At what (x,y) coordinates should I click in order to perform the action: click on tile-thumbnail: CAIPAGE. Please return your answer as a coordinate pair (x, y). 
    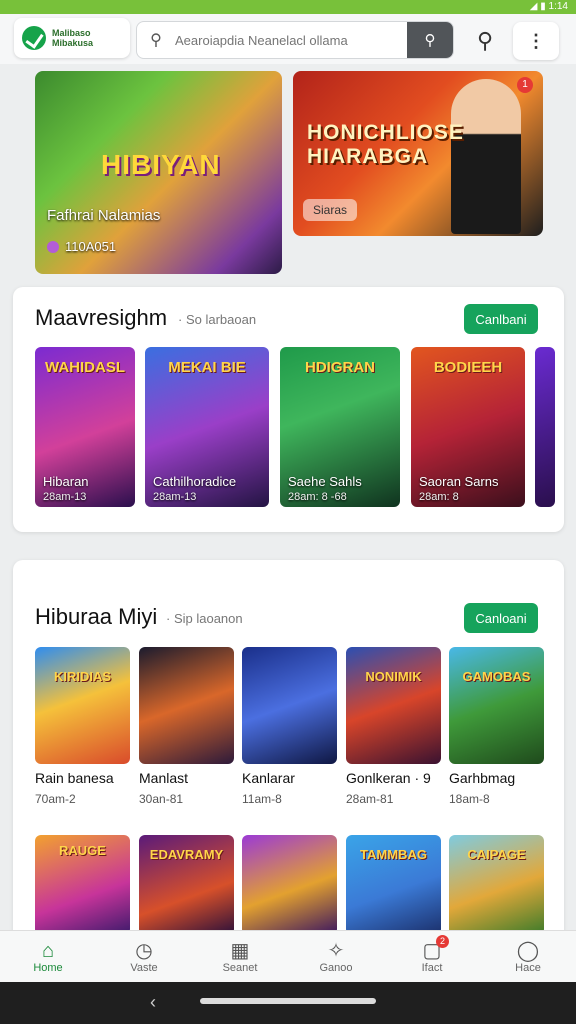
    Looking at the image, I should click on (496, 885).